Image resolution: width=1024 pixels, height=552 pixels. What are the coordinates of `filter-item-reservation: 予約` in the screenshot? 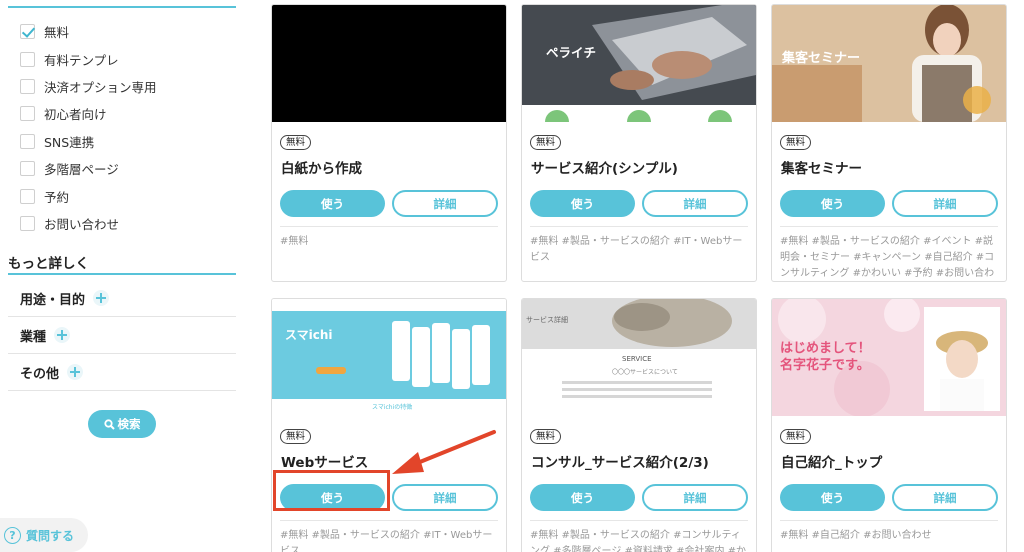 It's located at (88, 195).